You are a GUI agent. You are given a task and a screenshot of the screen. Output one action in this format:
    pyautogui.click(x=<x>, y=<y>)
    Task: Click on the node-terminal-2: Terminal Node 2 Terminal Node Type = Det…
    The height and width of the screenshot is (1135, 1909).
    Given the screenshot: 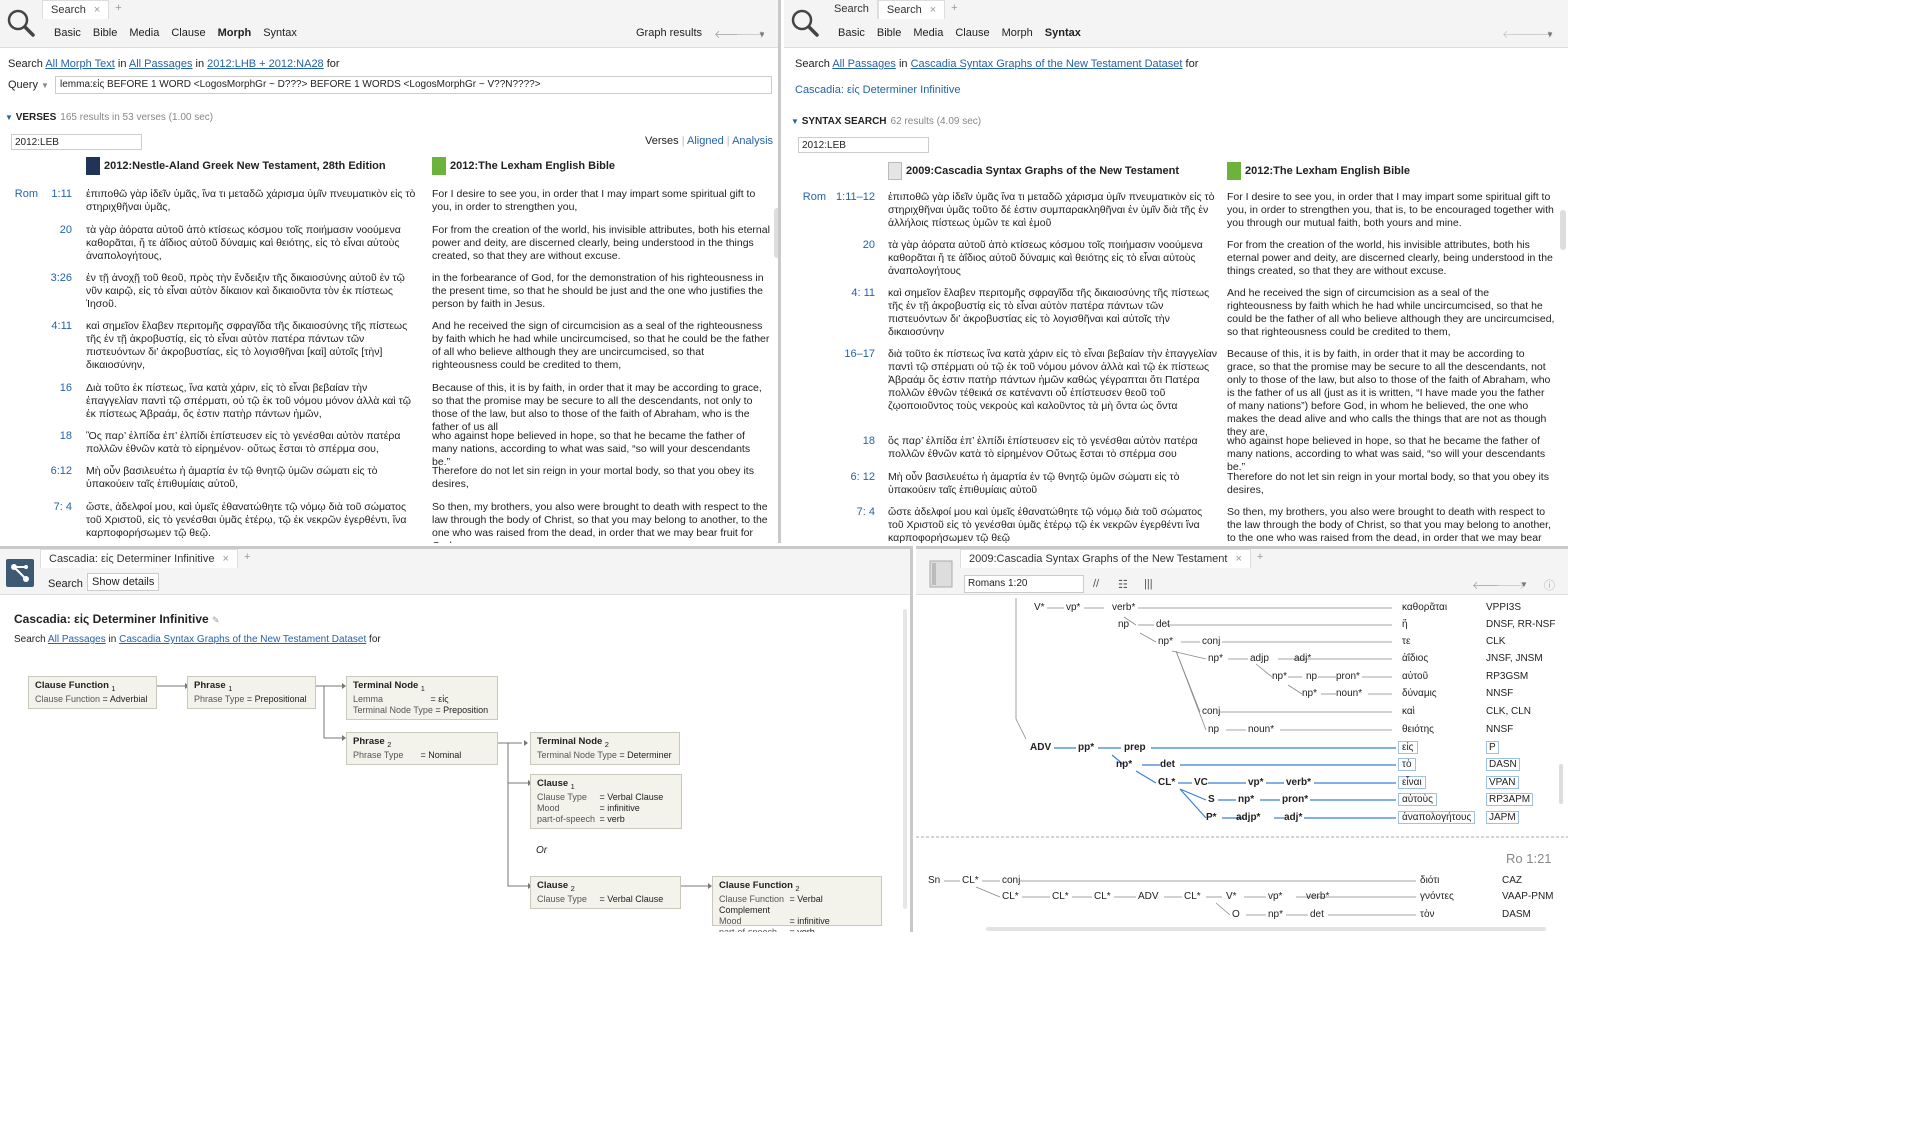 What is the action you would take?
    pyautogui.click(x=605, y=748)
    